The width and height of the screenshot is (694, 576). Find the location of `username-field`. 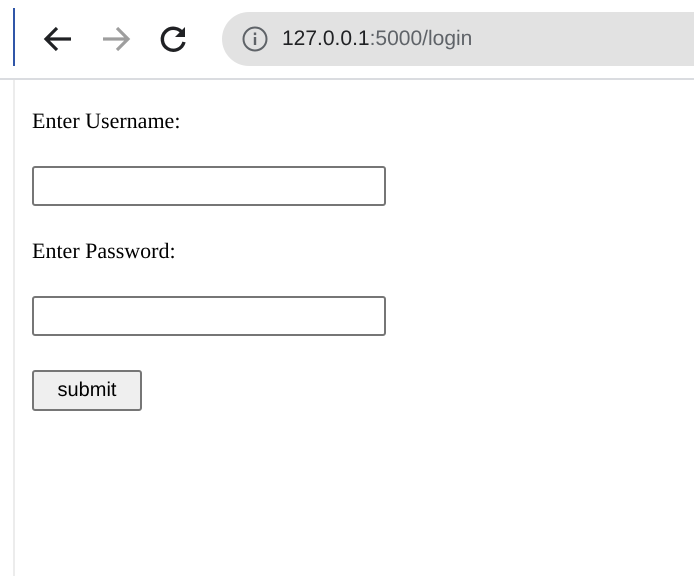

username-field is located at coordinates (209, 186).